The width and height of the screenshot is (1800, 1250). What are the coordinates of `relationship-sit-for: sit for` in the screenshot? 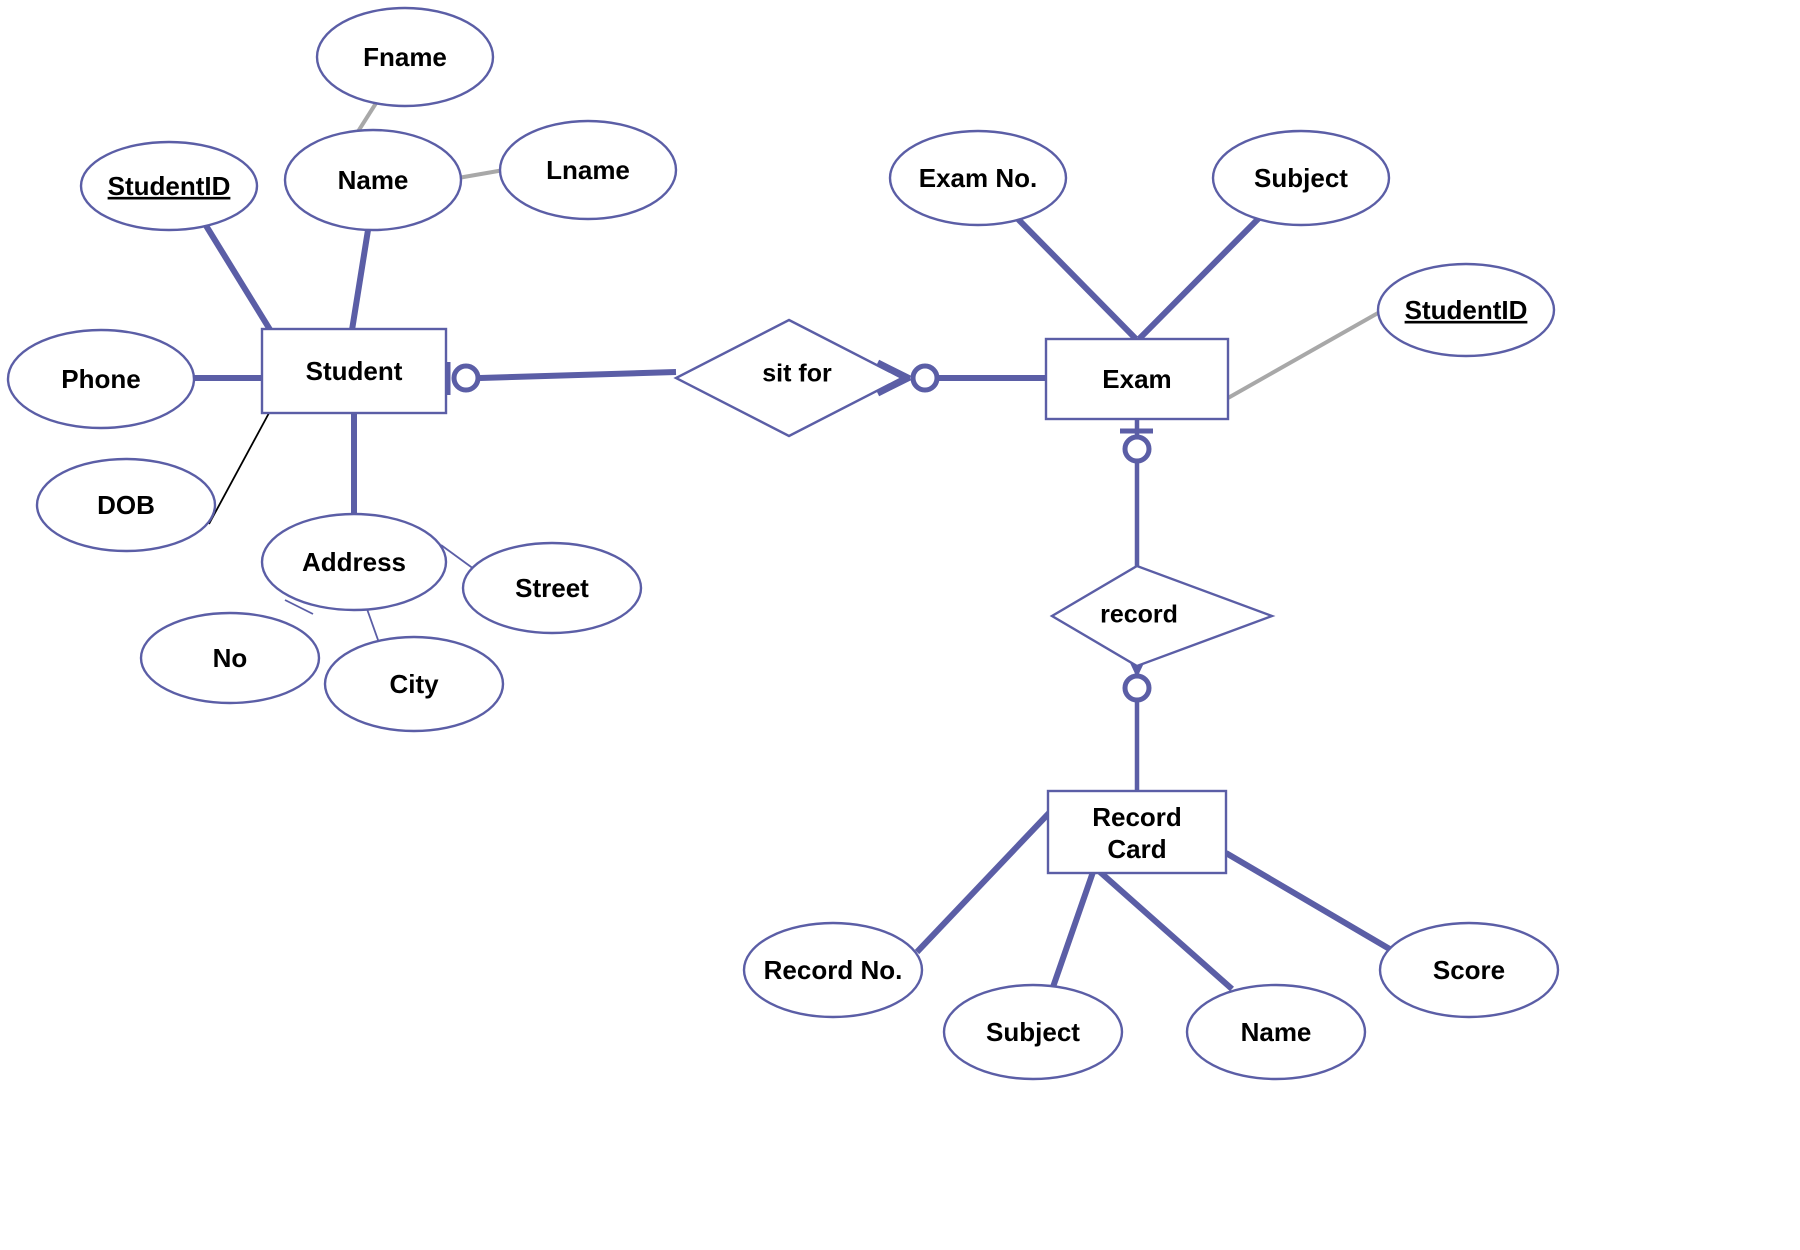 It's located at (789, 378).